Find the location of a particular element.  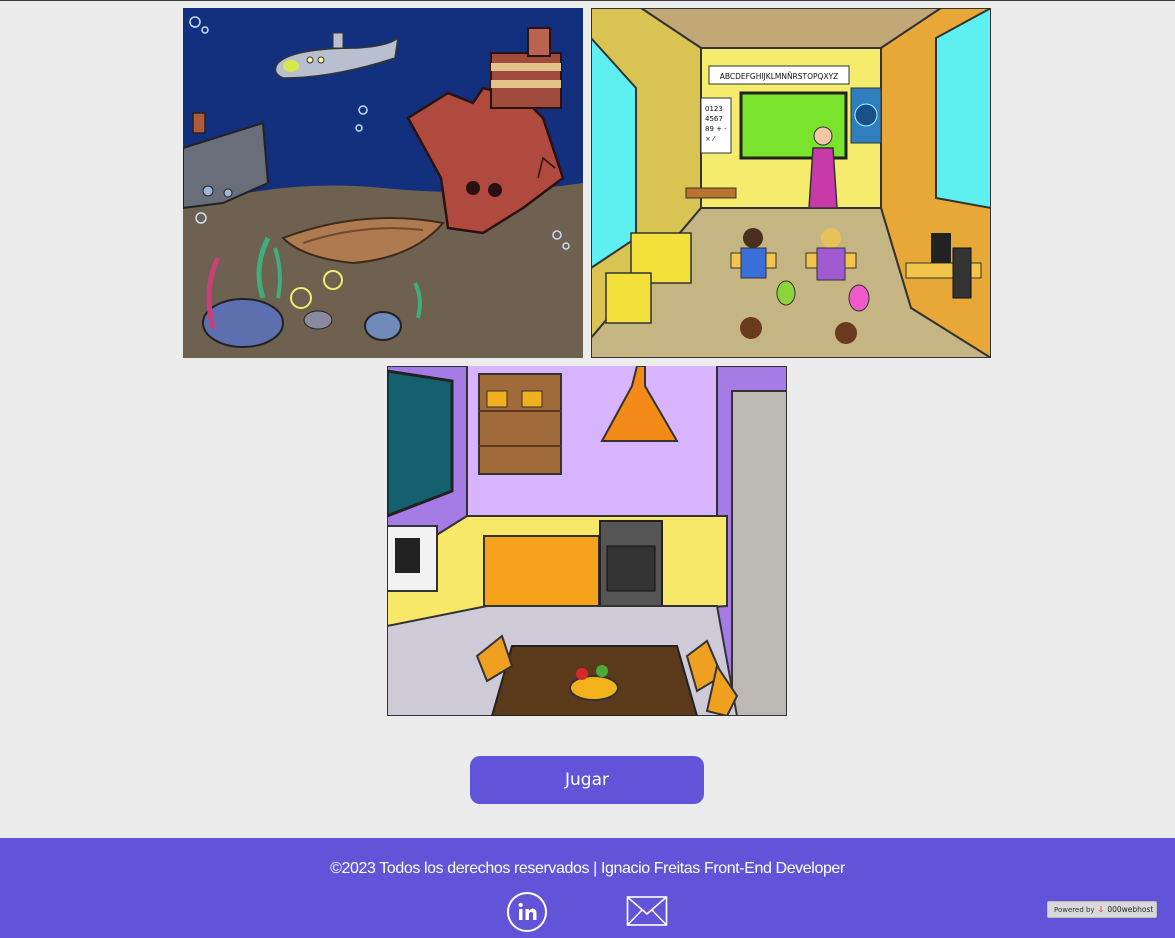

powered-by-label: Powered by is located at coordinates (1074, 909).